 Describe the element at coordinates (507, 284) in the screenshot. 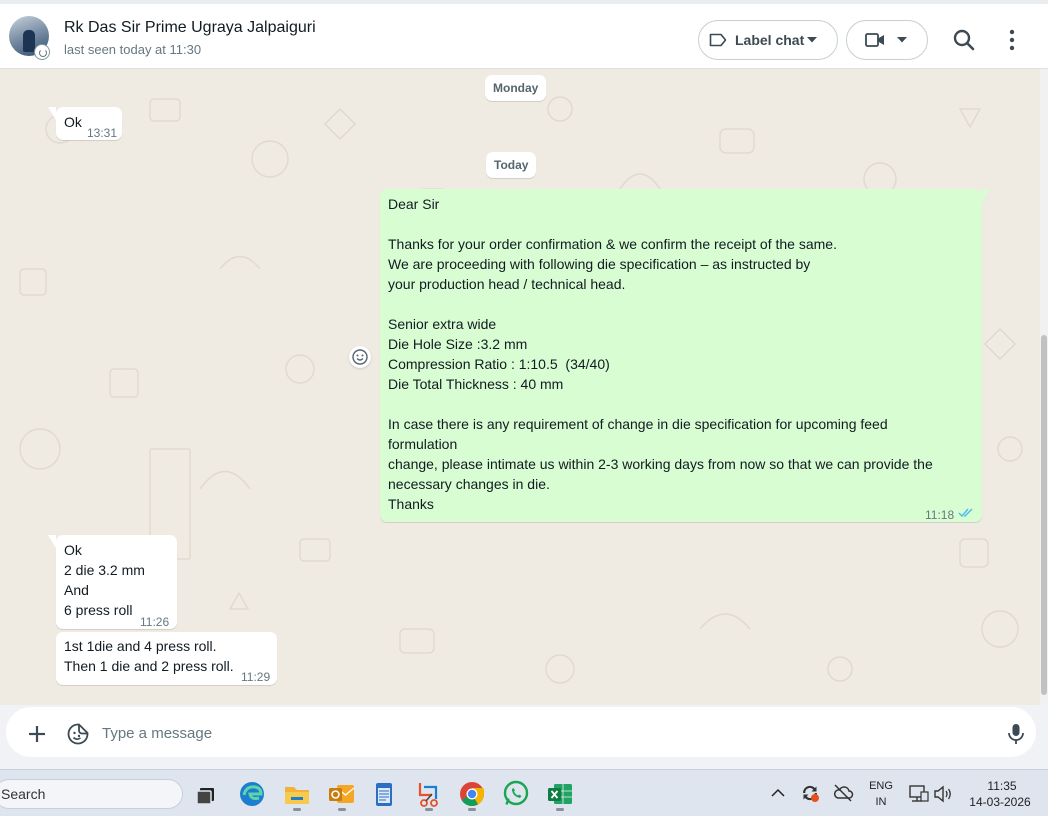

I see `message-line: your production head / technical head.` at that location.